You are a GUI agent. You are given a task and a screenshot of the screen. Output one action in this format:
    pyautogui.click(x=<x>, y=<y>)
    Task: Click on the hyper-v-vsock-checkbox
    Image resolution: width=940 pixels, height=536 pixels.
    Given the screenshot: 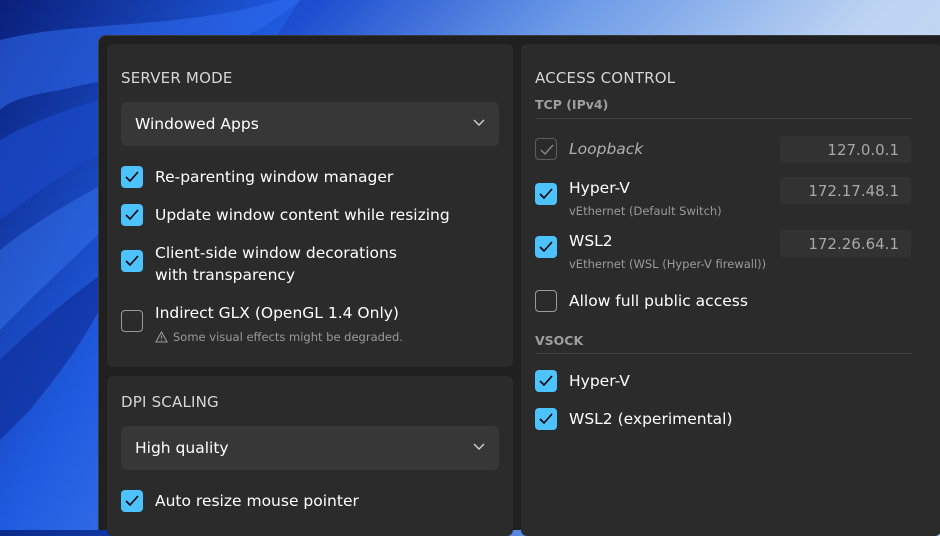 What is the action you would take?
    pyautogui.click(x=546, y=381)
    